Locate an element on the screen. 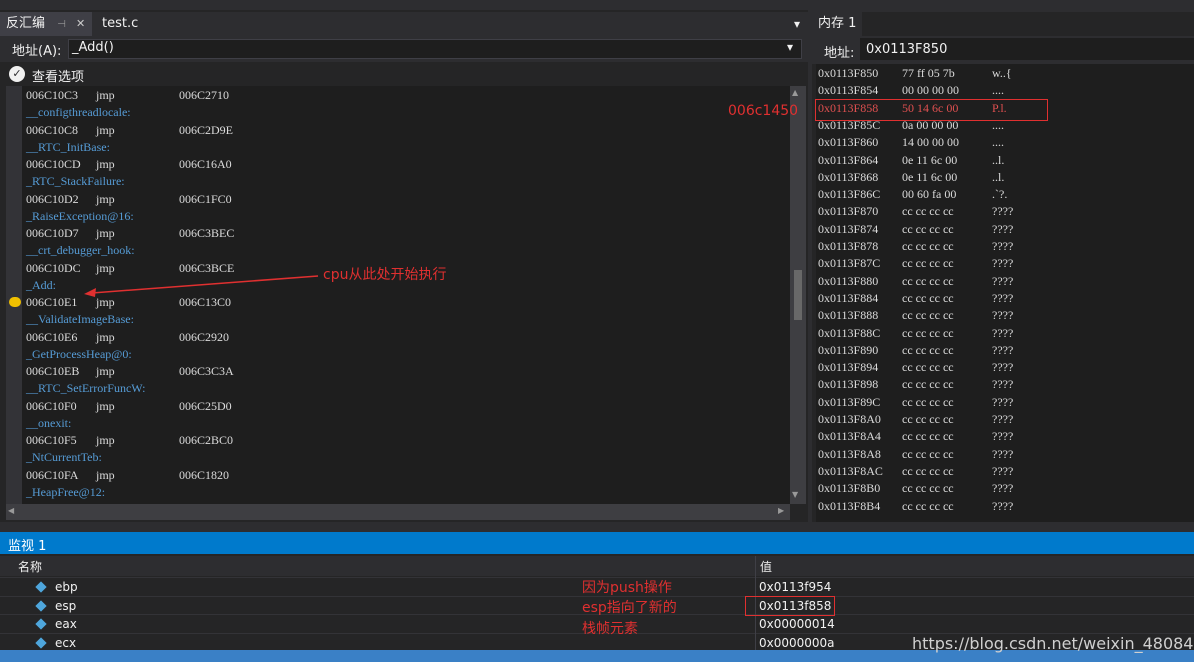  annotation-arrow-line is located at coordinates (205, 284).